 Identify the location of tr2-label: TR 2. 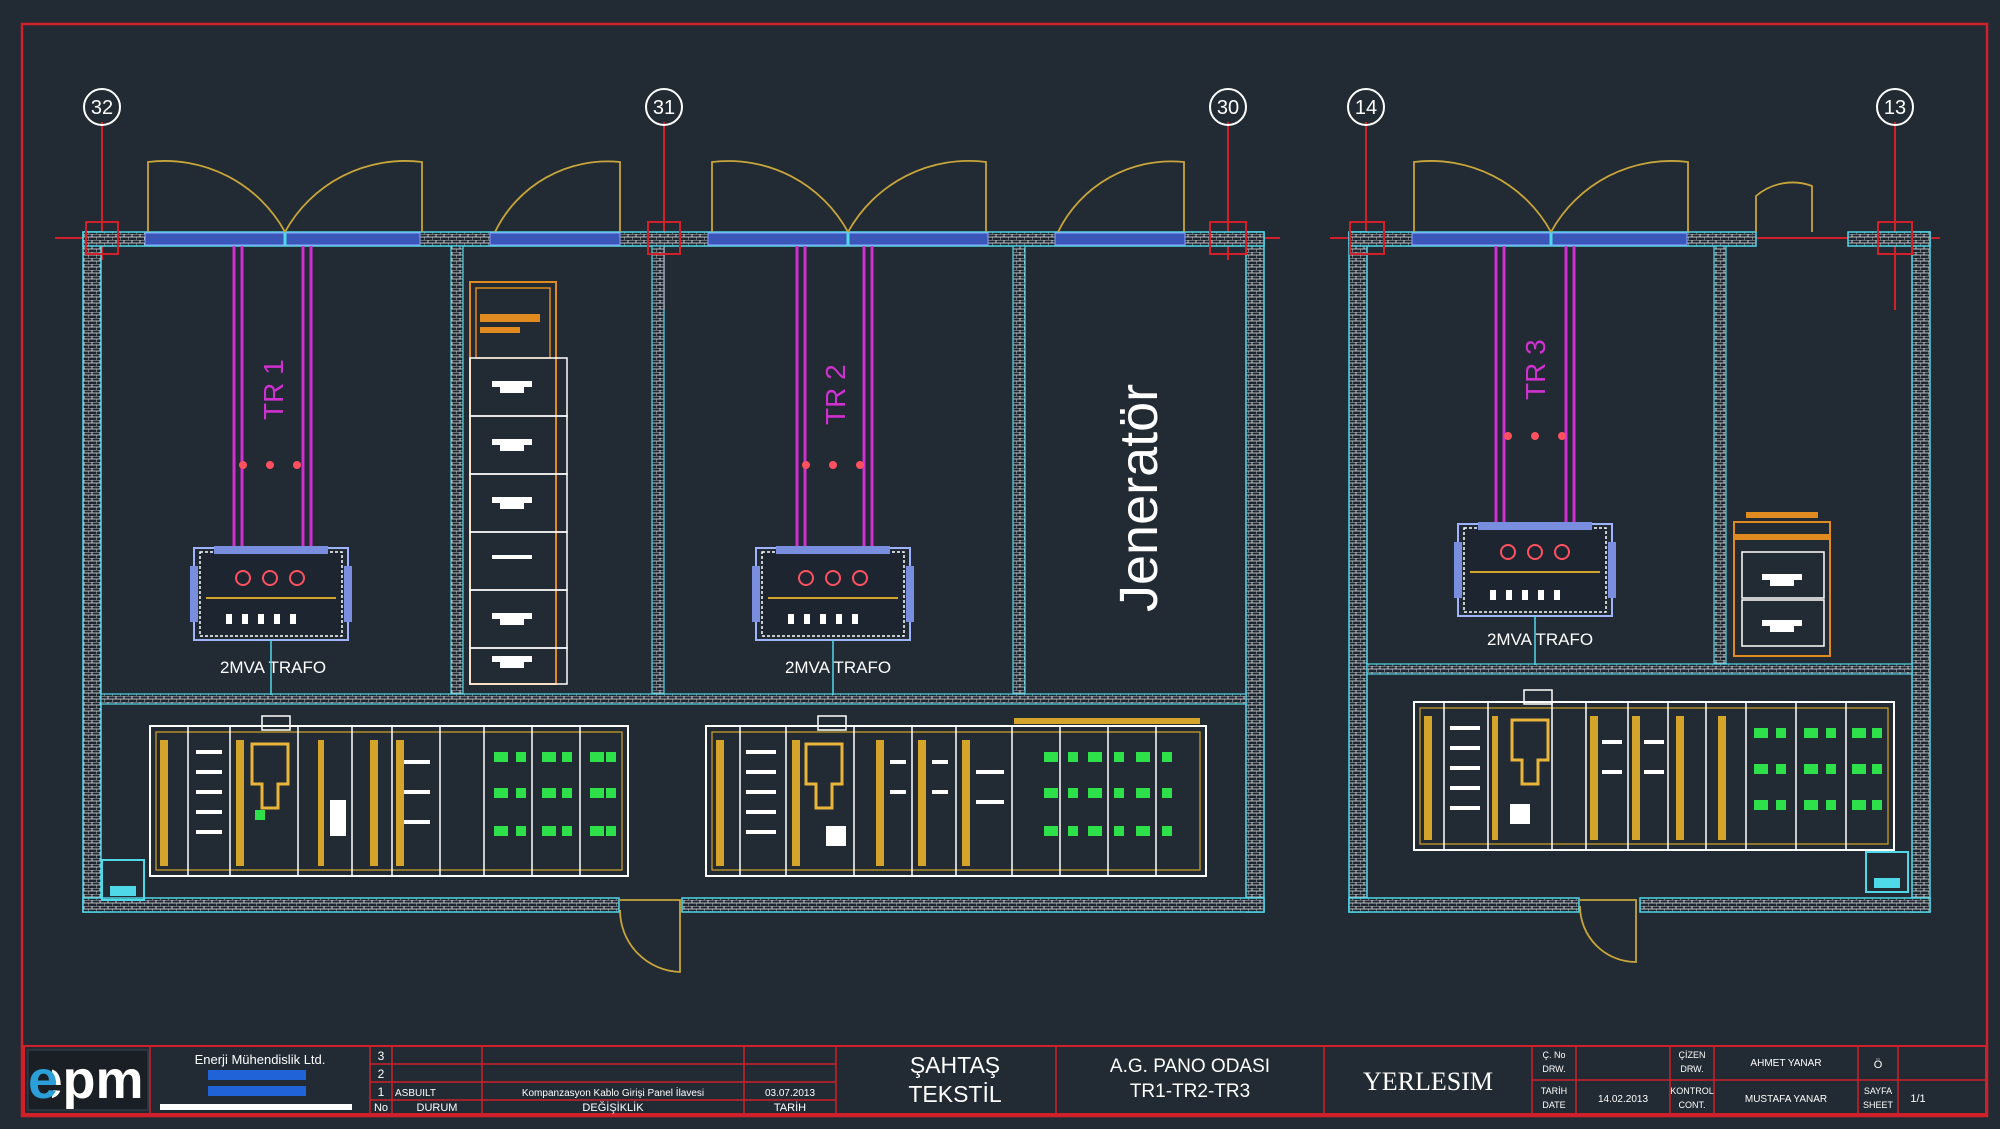
(835, 394).